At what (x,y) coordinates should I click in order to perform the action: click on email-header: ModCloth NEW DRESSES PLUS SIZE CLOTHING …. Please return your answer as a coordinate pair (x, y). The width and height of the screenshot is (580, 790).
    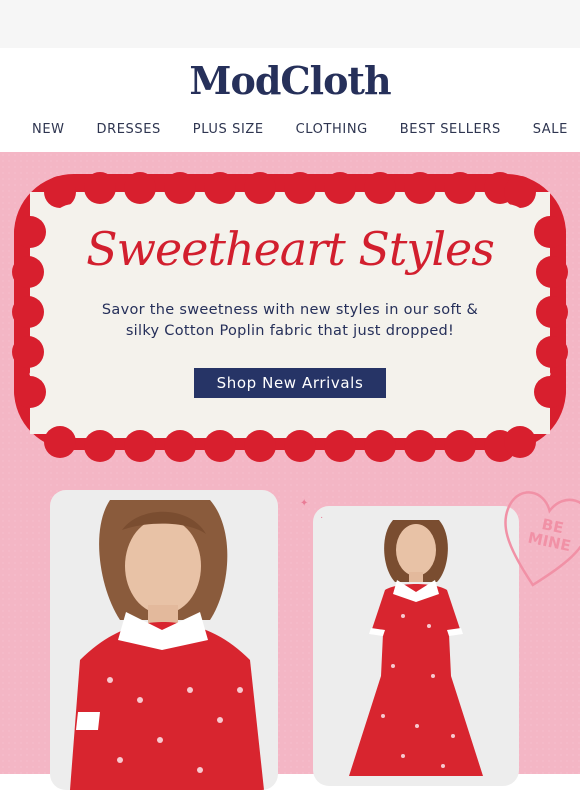
    Looking at the image, I should click on (290, 100).